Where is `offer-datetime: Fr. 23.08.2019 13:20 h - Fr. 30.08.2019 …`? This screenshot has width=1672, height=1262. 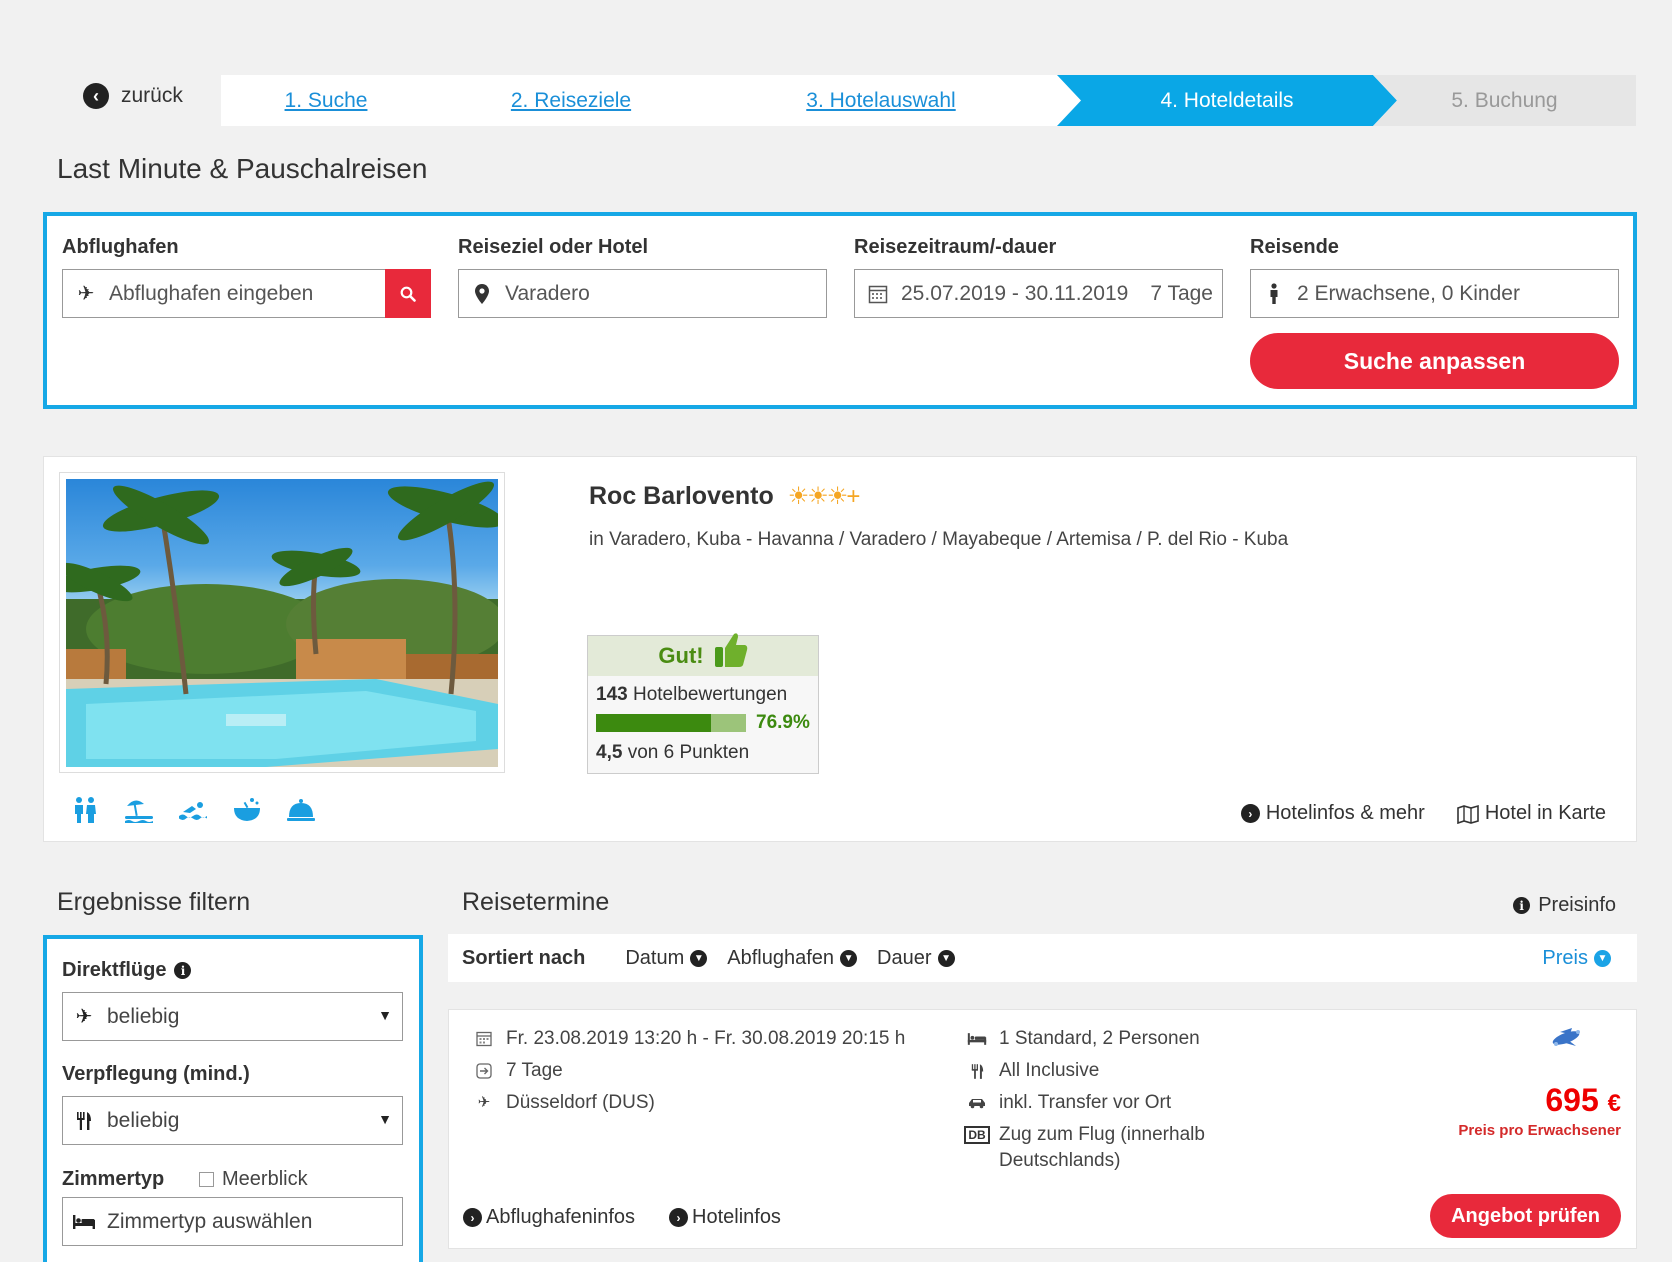
offer-datetime: Fr. 23.08.2019 13:20 h - Fr. 30.08.2019 … is located at coordinates (706, 1038).